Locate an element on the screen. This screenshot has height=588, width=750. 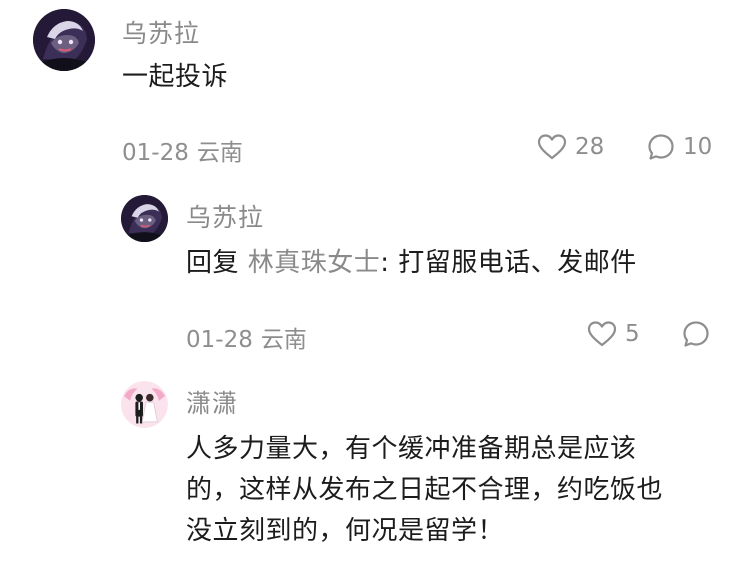
comment-text-line: 的，这样从发布之日起不合理，约吃饭也 is located at coordinates (425, 490).